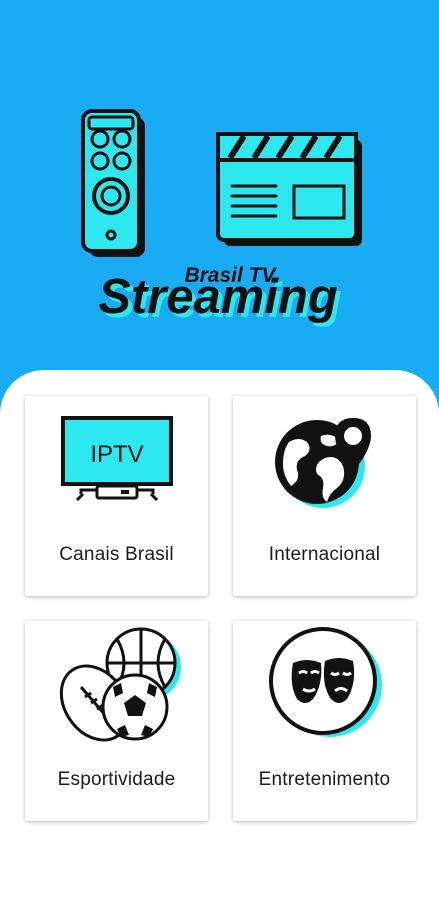 This screenshot has width=439, height=900. What do you see at coordinates (116, 454) in the screenshot?
I see `iptv-screen-text: IPTV` at bounding box center [116, 454].